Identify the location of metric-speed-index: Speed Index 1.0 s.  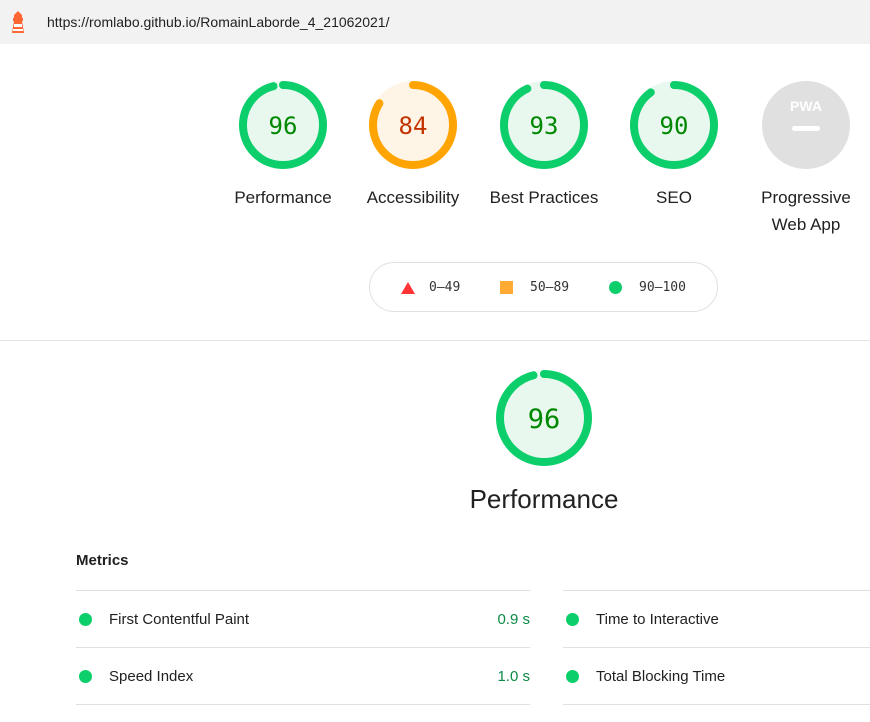
(304, 676).